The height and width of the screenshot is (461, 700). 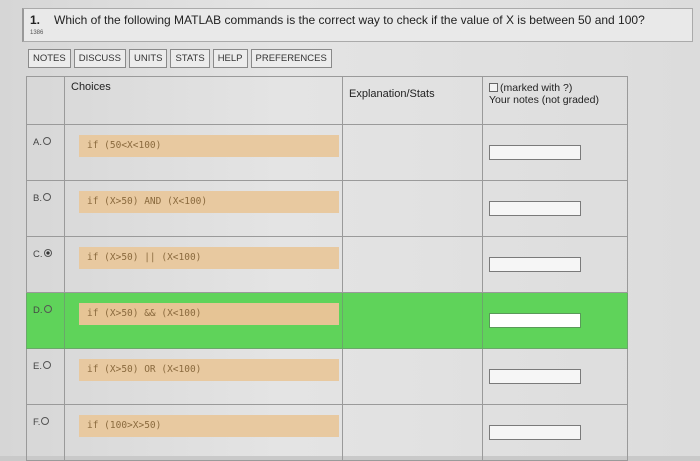 I want to click on radio-b, so click(x=46, y=197).